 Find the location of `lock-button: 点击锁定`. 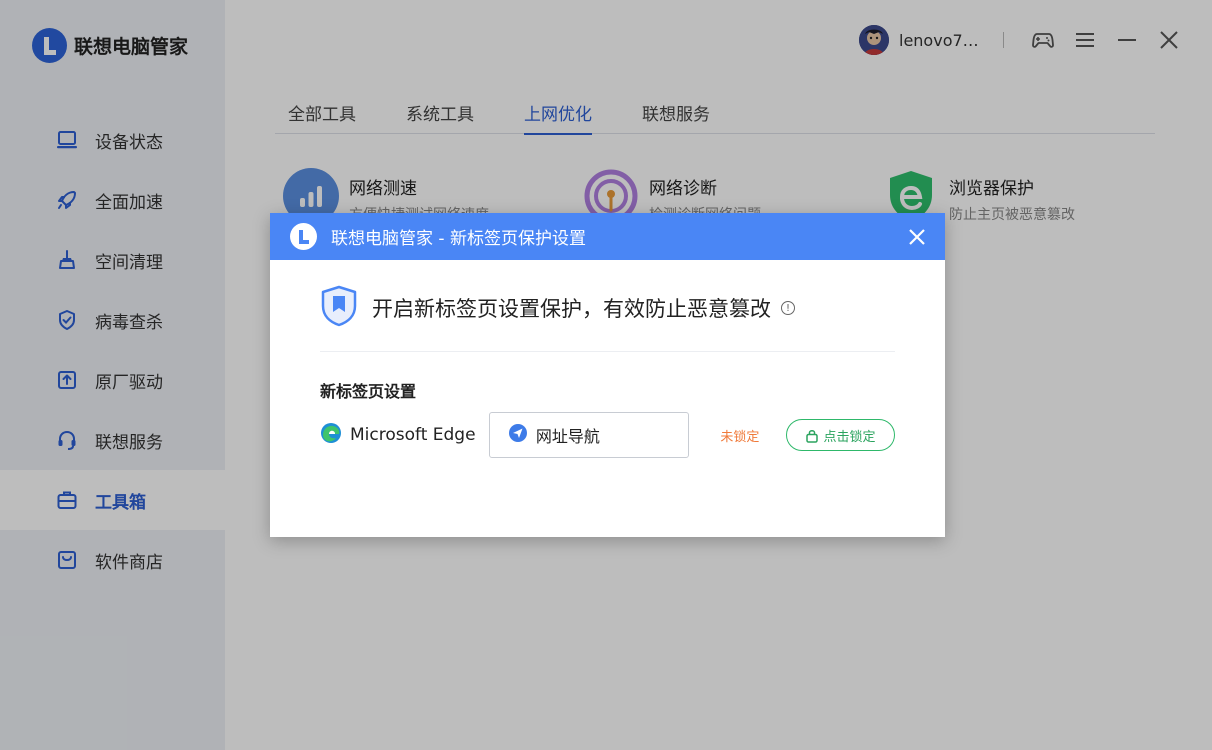

lock-button: 点击锁定 is located at coordinates (840, 435).